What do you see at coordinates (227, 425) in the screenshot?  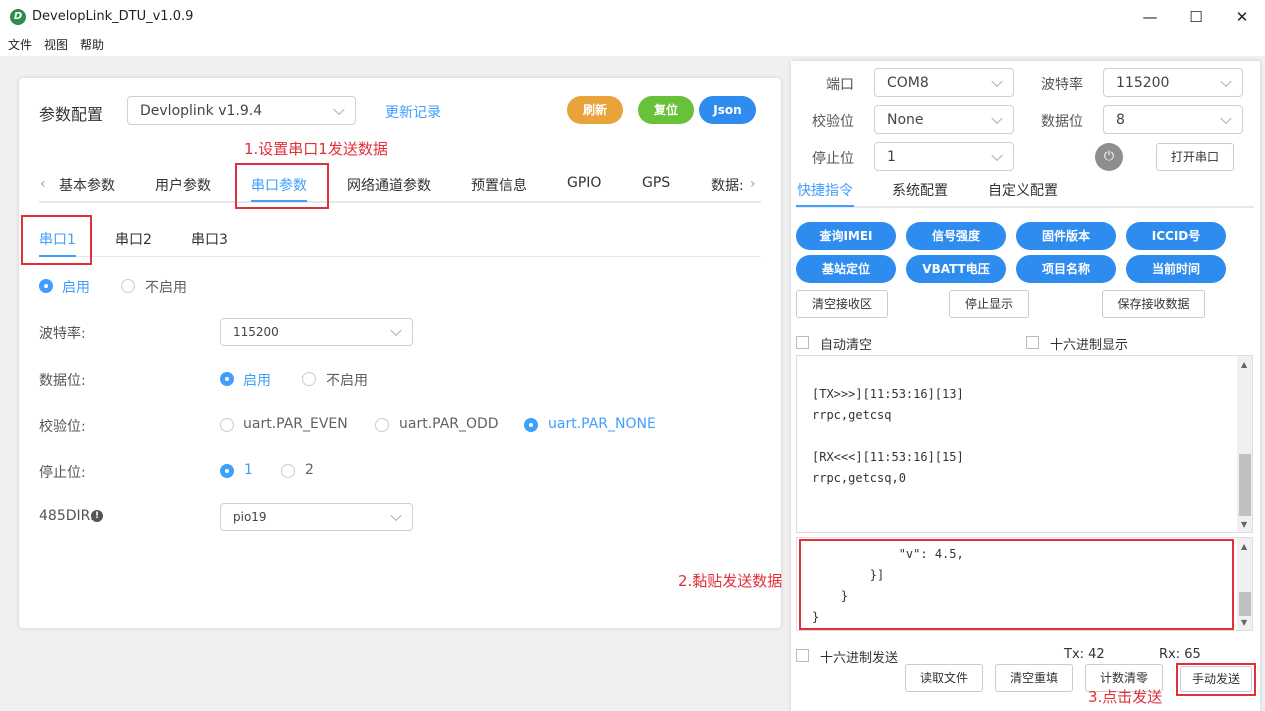 I see `parity-even-radio` at bounding box center [227, 425].